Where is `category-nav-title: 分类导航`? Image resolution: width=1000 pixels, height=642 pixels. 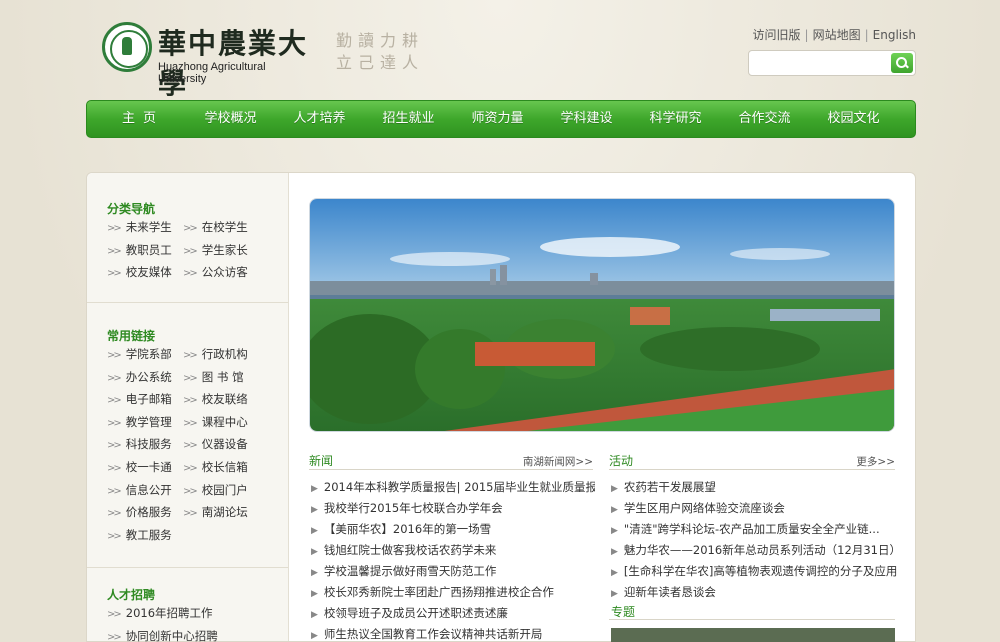
category-nav-title: 分类导航 is located at coordinates (131, 209).